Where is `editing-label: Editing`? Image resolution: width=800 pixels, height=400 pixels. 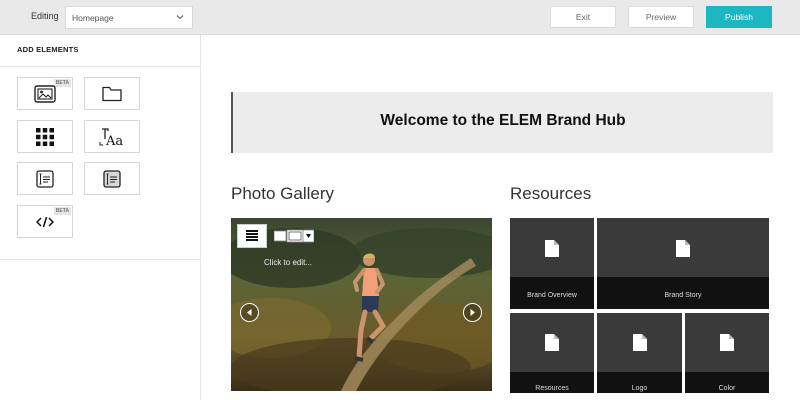
editing-label: Editing is located at coordinates (45, 16).